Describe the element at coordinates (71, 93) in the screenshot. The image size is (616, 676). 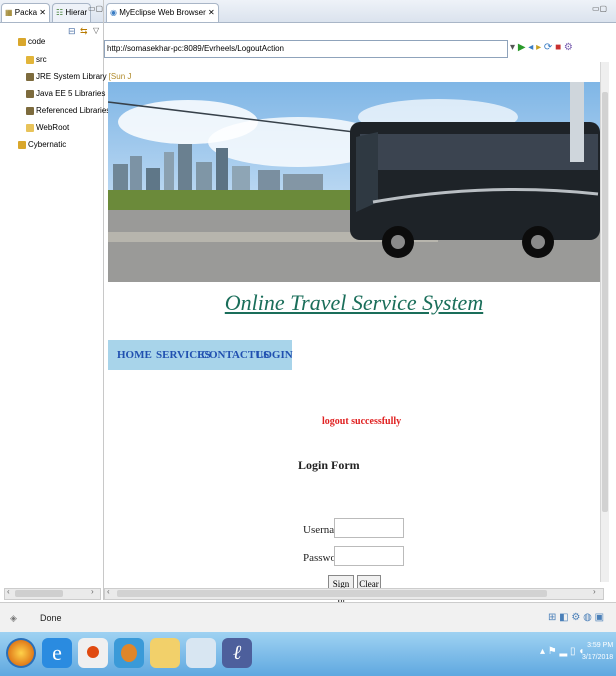
I see `tree-label: Java EE 5 Libraries` at that location.